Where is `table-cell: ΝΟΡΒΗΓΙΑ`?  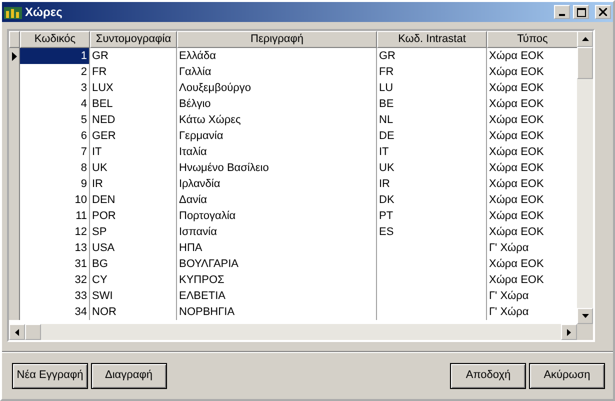 table-cell: ΝΟΡΒΗΓΙΑ is located at coordinates (277, 312).